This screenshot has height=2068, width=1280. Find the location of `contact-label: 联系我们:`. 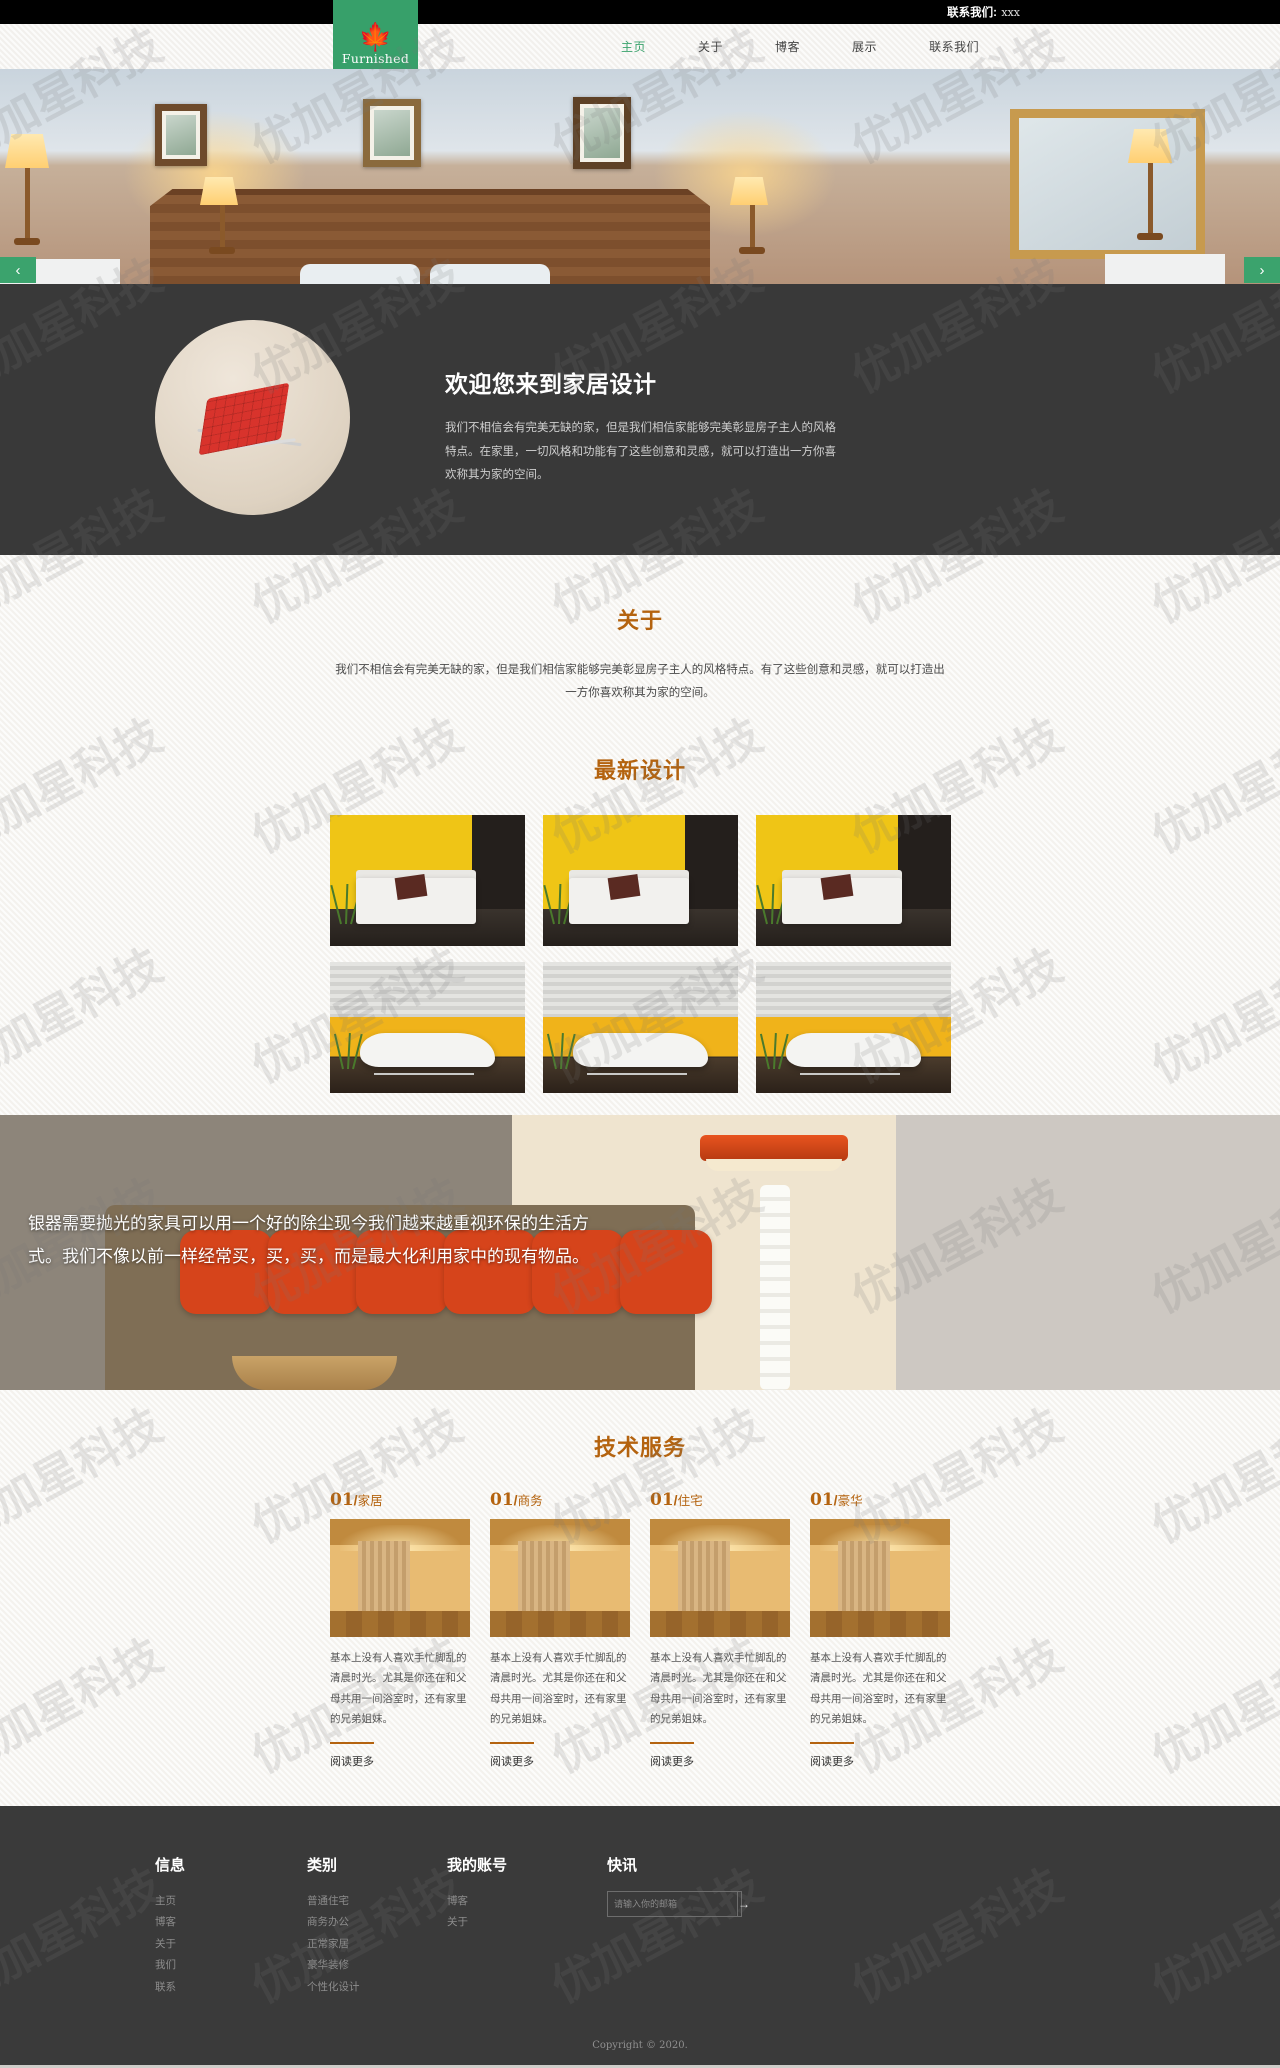

contact-label: 联系我们: is located at coordinates (972, 13).